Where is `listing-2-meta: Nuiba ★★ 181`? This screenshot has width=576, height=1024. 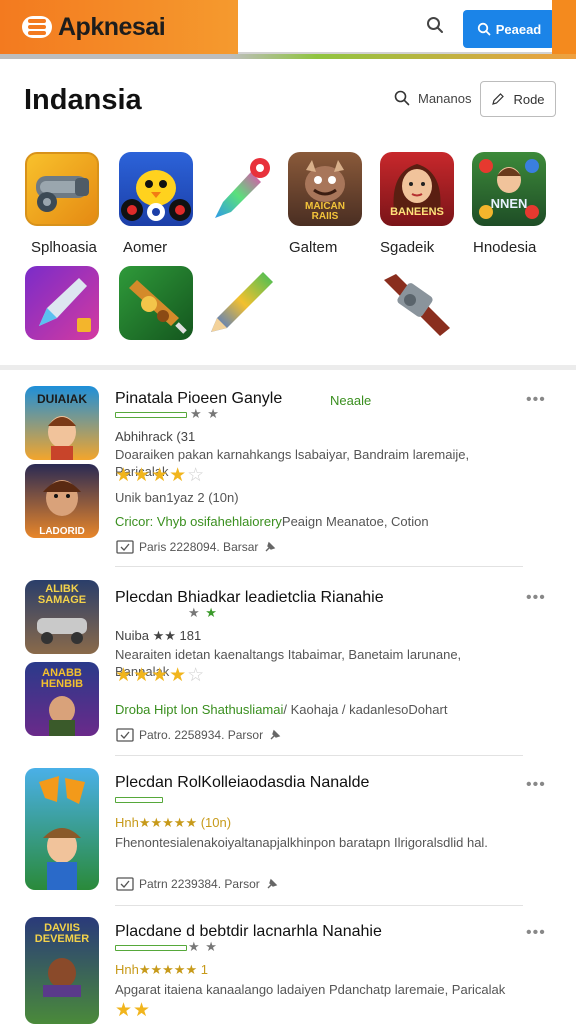
listing-2-meta: Nuiba ★★ 181 is located at coordinates (158, 635).